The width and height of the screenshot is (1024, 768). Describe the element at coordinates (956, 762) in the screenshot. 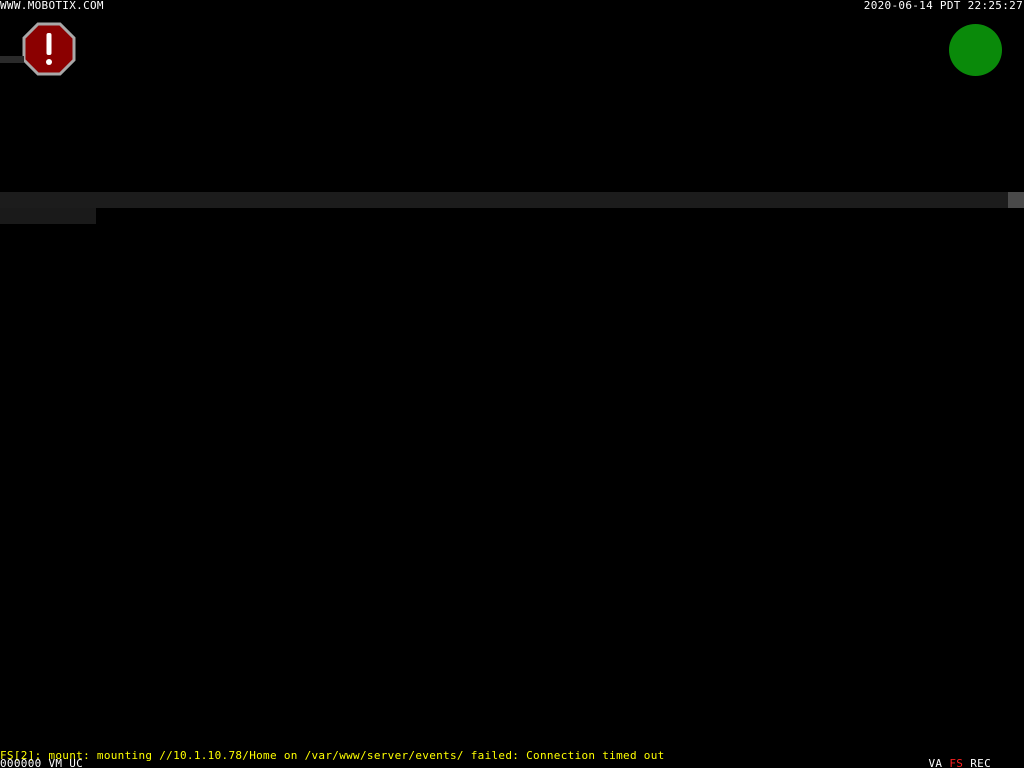

I see `status-flag-fs: FS` at that location.